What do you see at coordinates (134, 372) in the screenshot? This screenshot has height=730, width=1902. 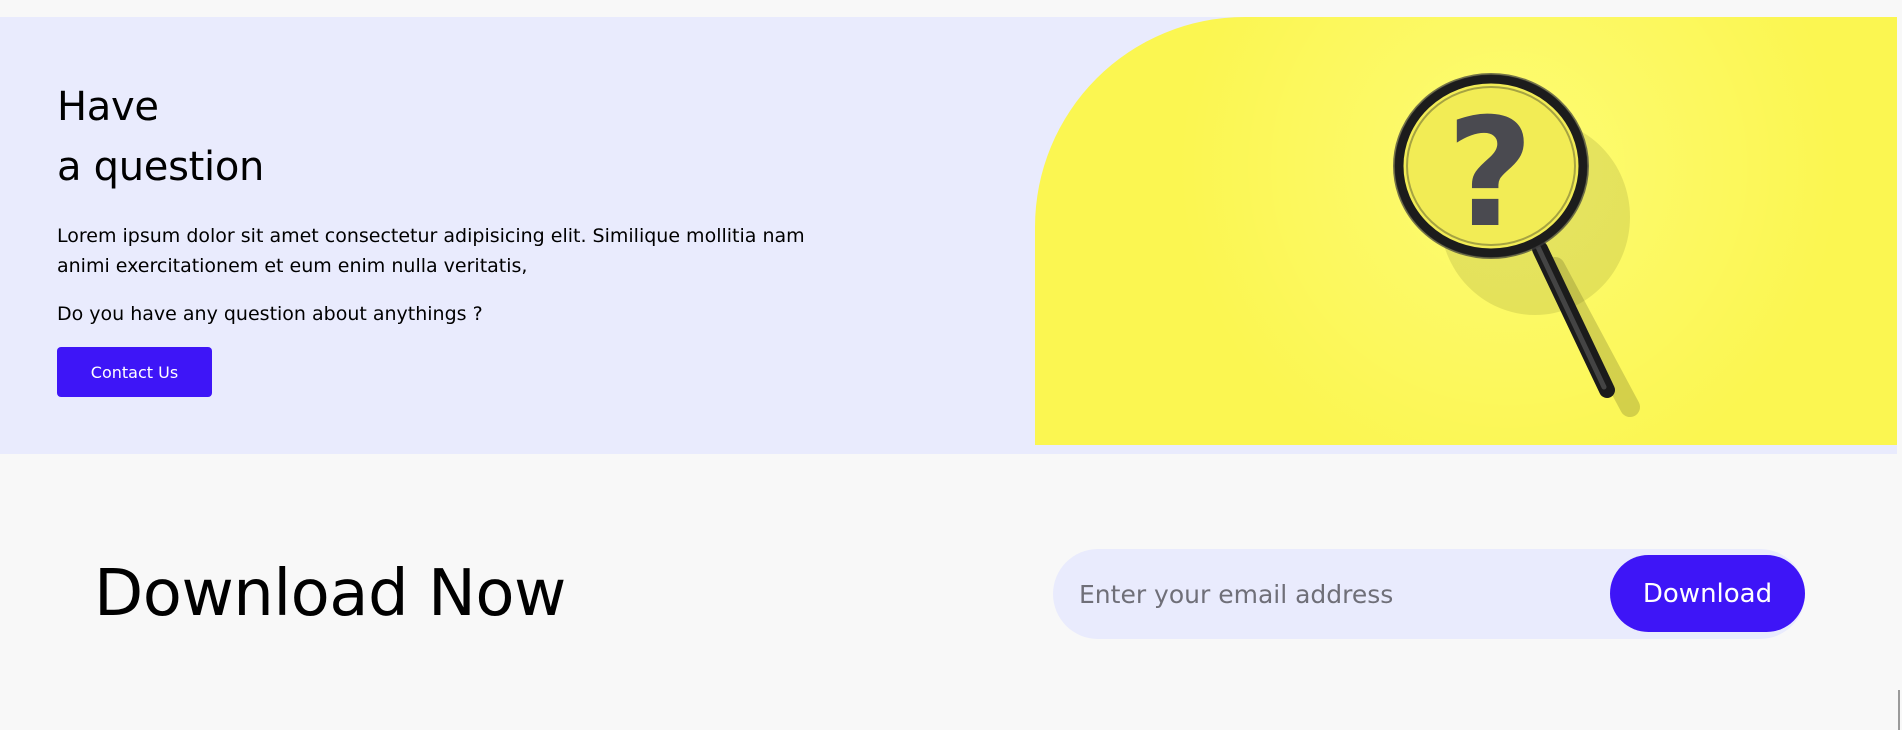 I see `contact-us-button: Contact Us` at bounding box center [134, 372].